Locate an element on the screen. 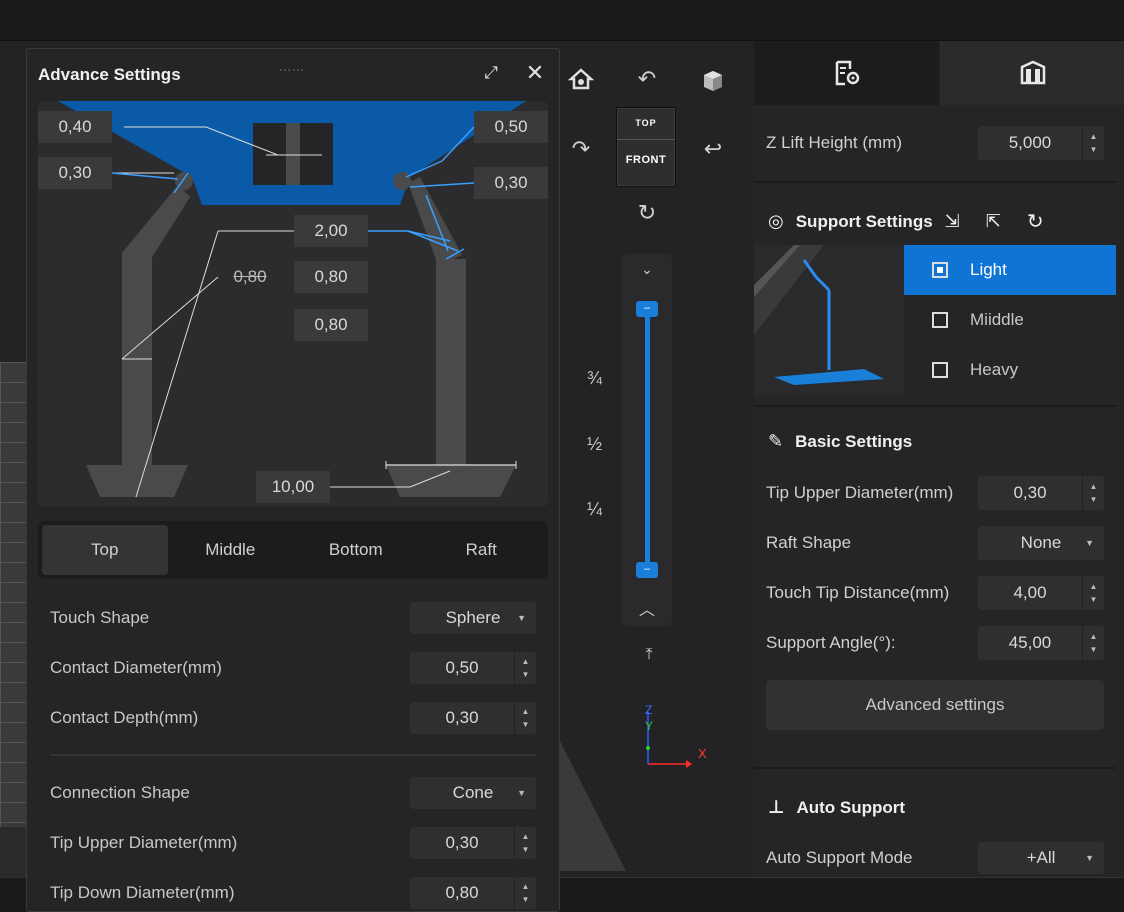 The width and height of the screenshot is (1124, 912). view-cube: TOP FRONT is located at coordinates (646, 147).